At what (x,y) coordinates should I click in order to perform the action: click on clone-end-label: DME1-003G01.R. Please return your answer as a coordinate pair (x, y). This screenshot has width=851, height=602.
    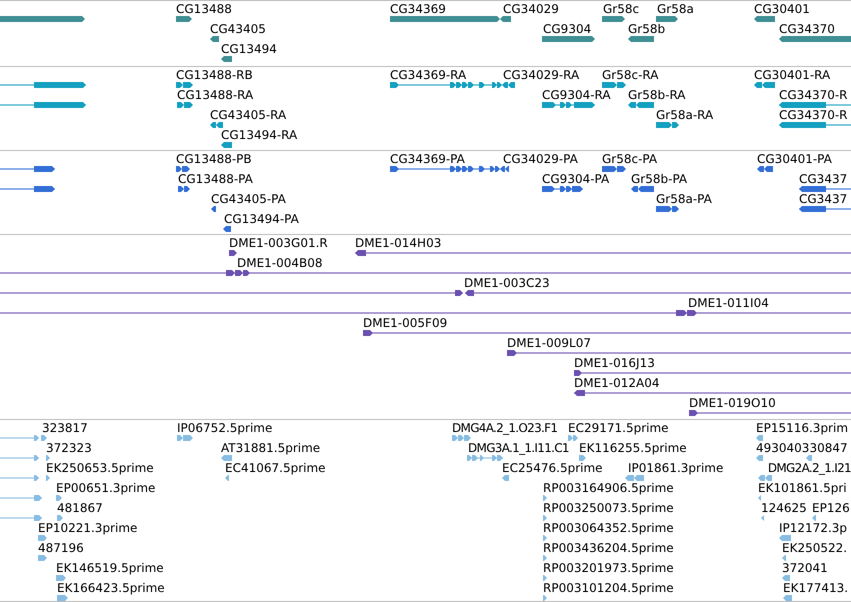
    Looking at the image, I should click on (278, 243).